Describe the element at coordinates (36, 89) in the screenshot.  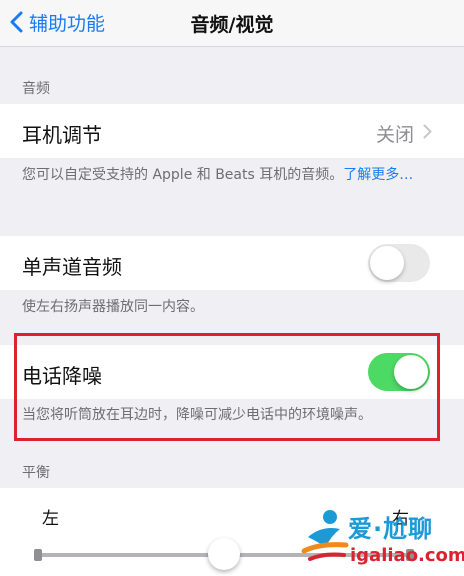
I see `section-header-audio: 音频` at that location.